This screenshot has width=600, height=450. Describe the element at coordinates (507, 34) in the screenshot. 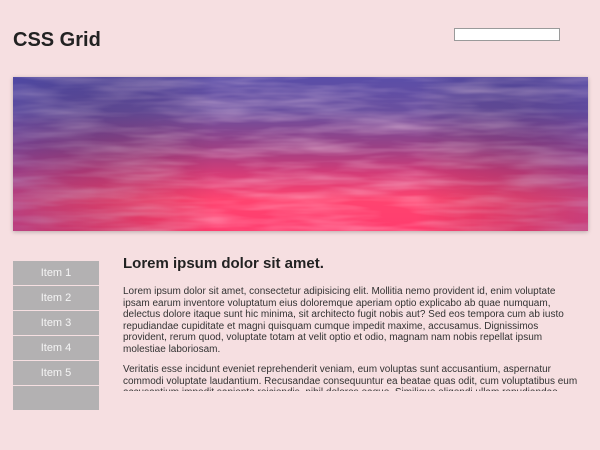

I see `search-input` at that location.